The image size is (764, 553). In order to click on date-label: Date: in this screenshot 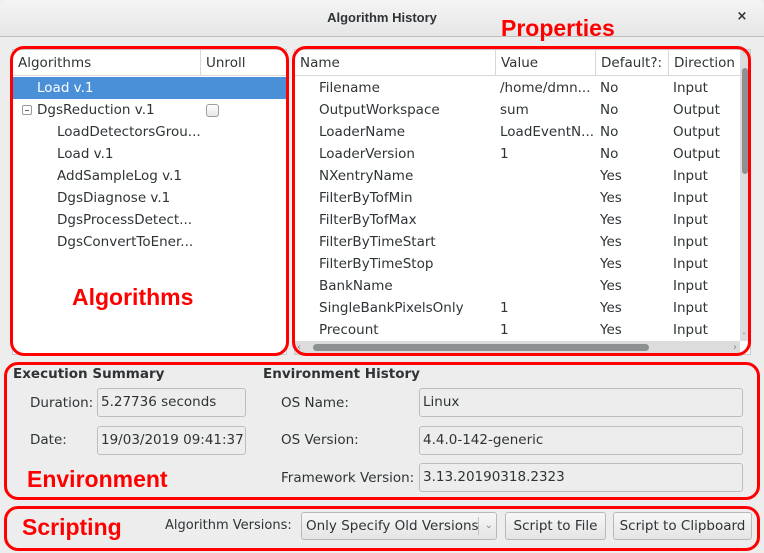, I will do `click(48, 440)`.